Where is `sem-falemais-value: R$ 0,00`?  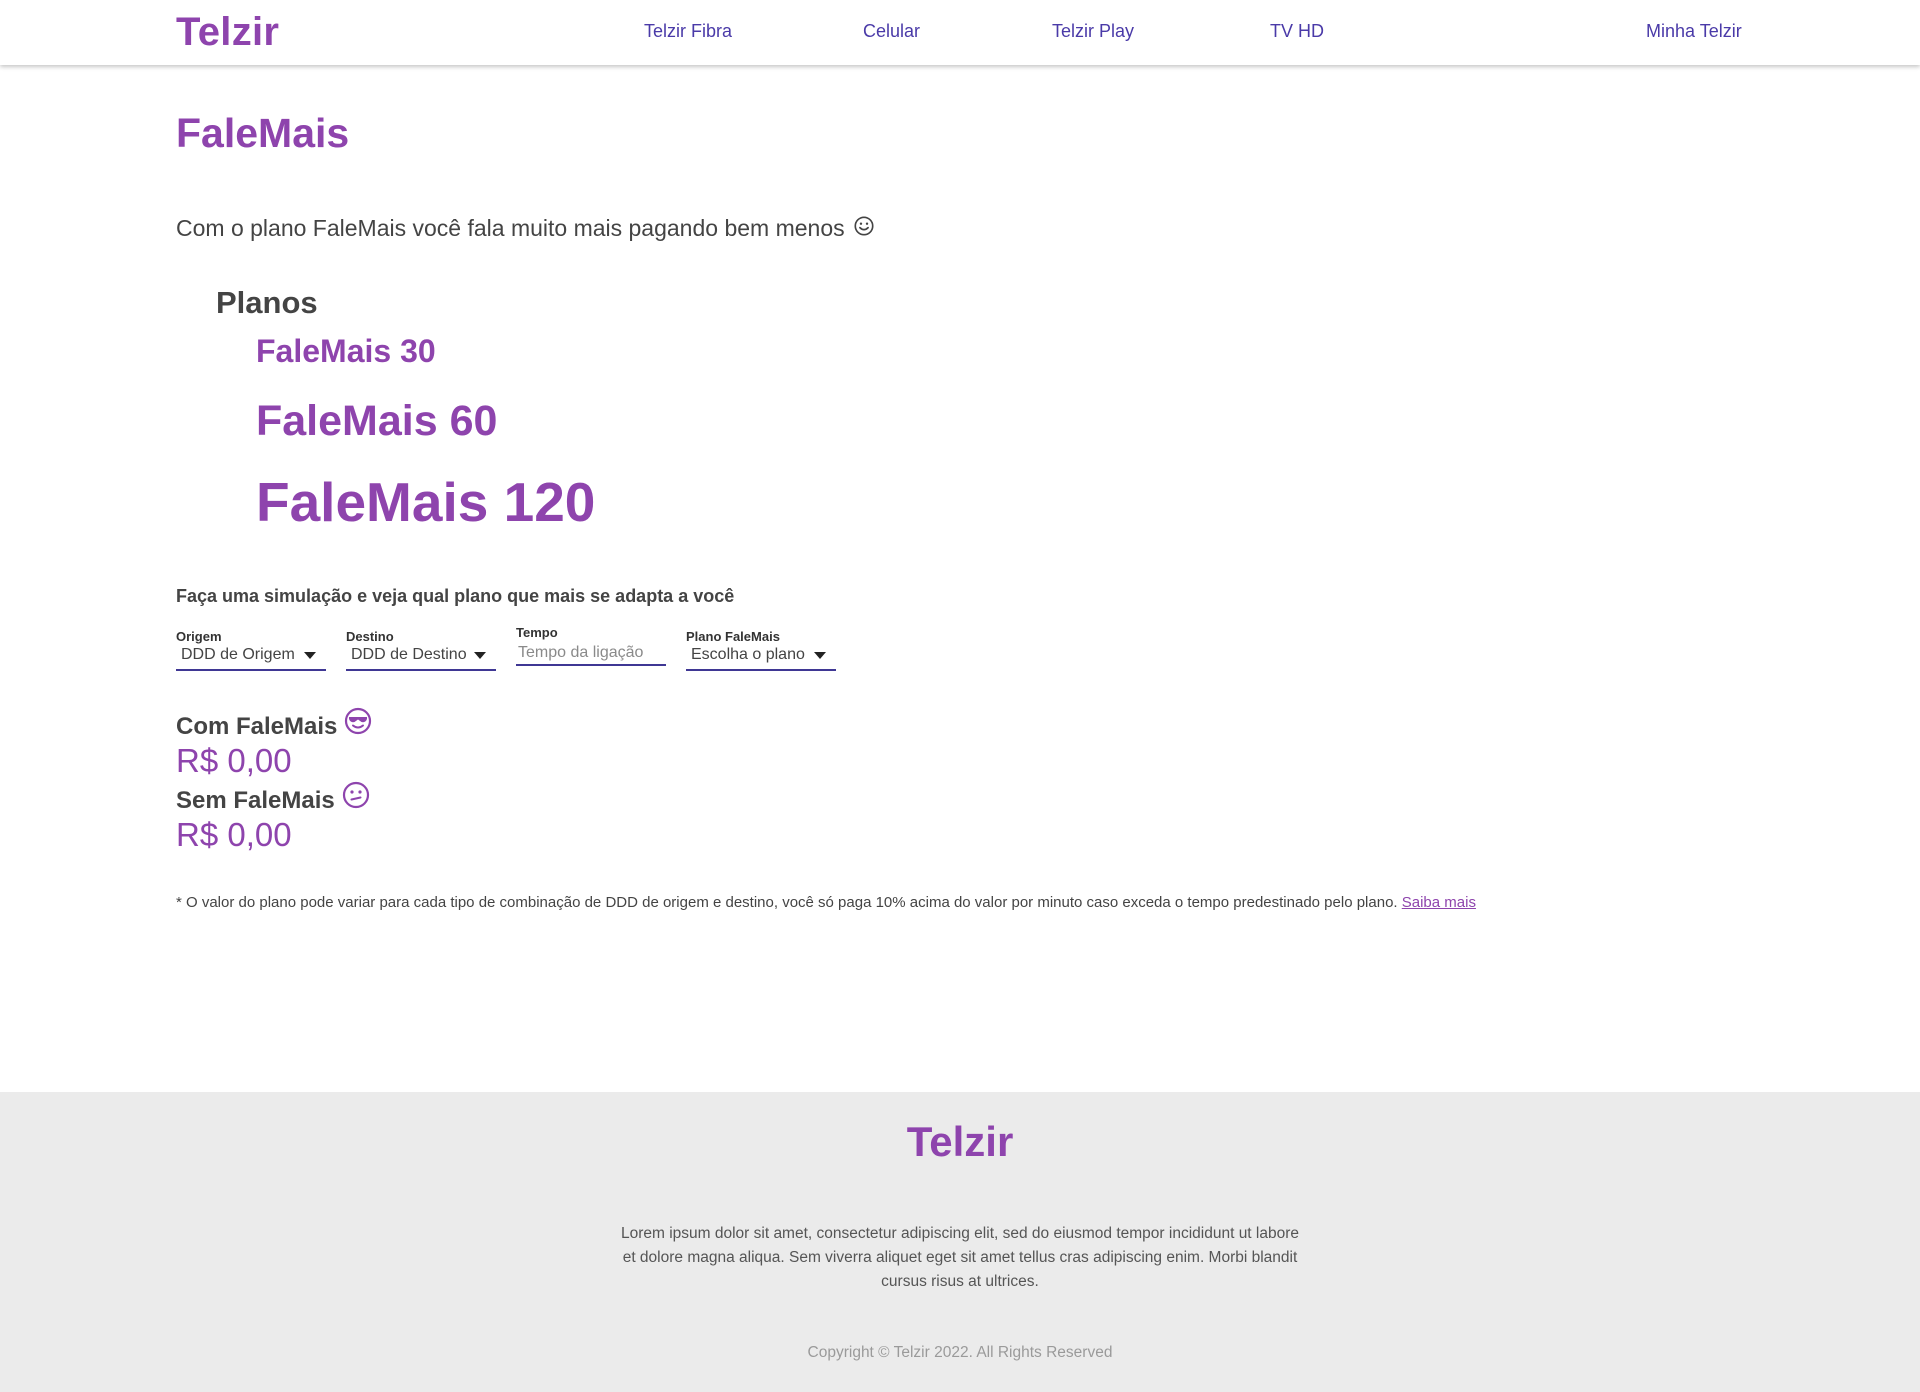 sem-falemais-value: R$ 0,00 is located at coordinates (234, 834).